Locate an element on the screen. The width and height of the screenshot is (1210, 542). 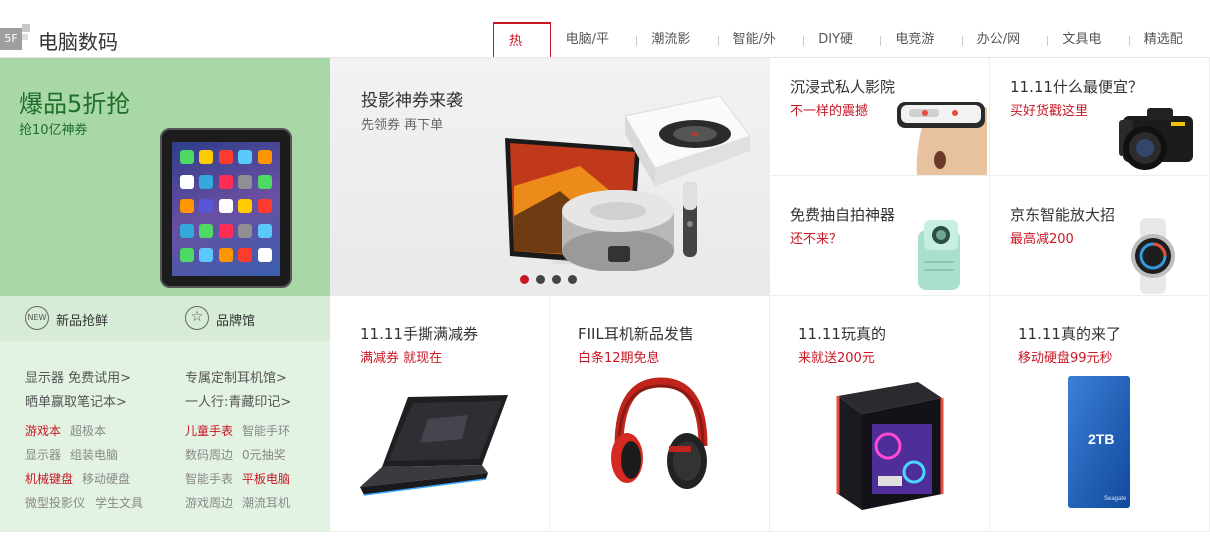
pc-case-image is located at coordinates (890, 446).